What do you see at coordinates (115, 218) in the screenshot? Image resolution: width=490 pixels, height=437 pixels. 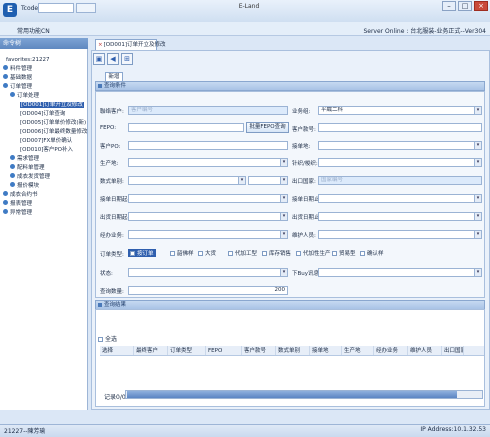 I see `ship-date-start-label: 出货日期起:` at bounding box center [115, 218].